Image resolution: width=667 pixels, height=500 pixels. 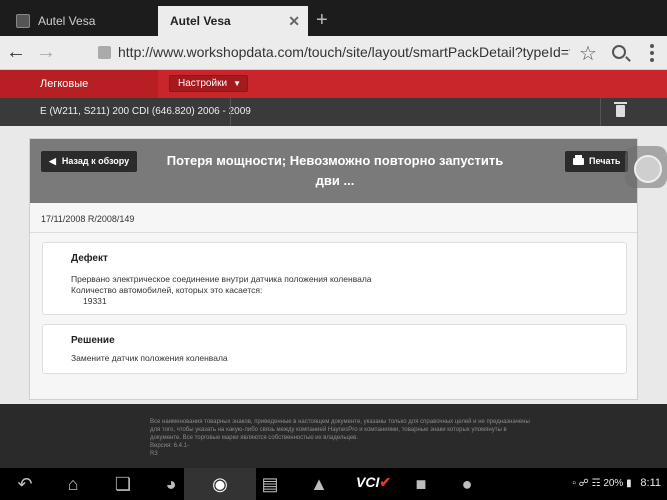 What do you see at coordinates (104, 52) in the screenshot?
I see `site-info-icon` at bounding box center [104, 52].